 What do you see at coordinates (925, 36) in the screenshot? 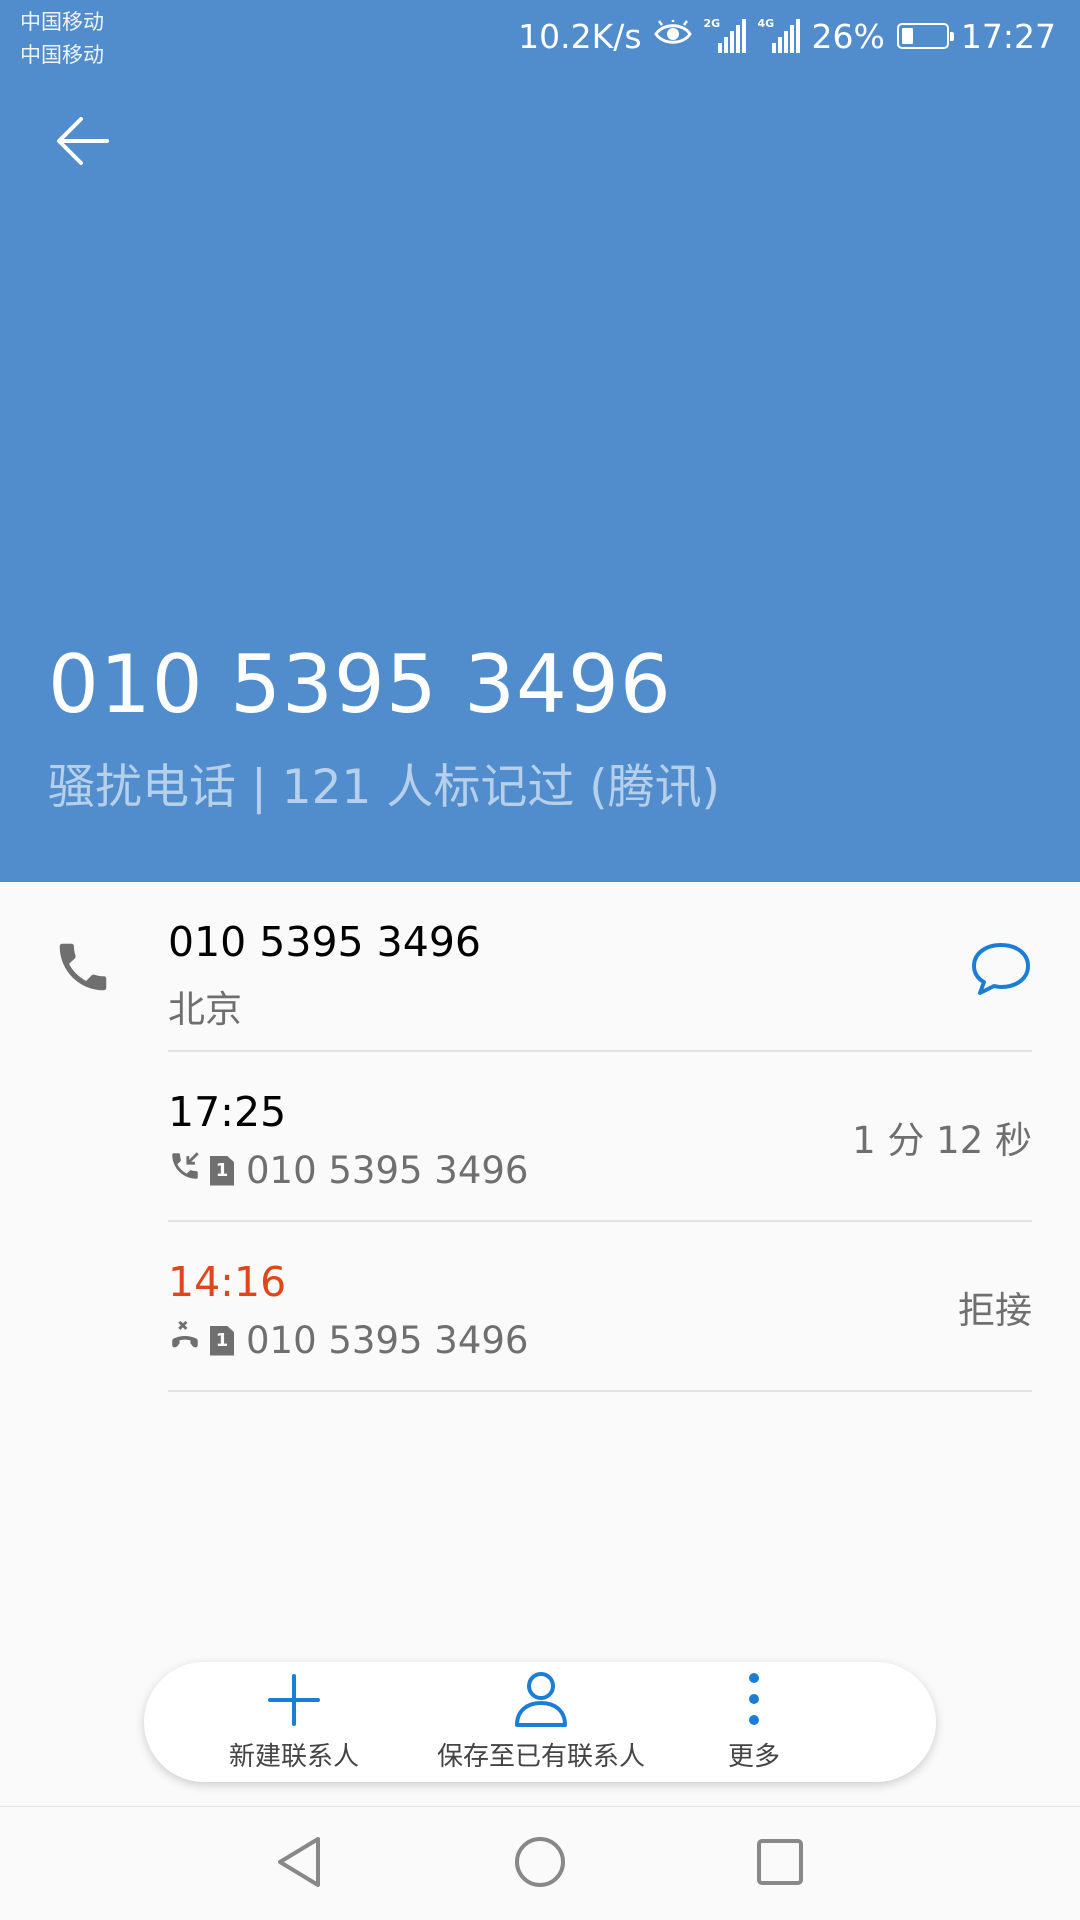
I see `battery-icon` at bounding box center [925, 36].